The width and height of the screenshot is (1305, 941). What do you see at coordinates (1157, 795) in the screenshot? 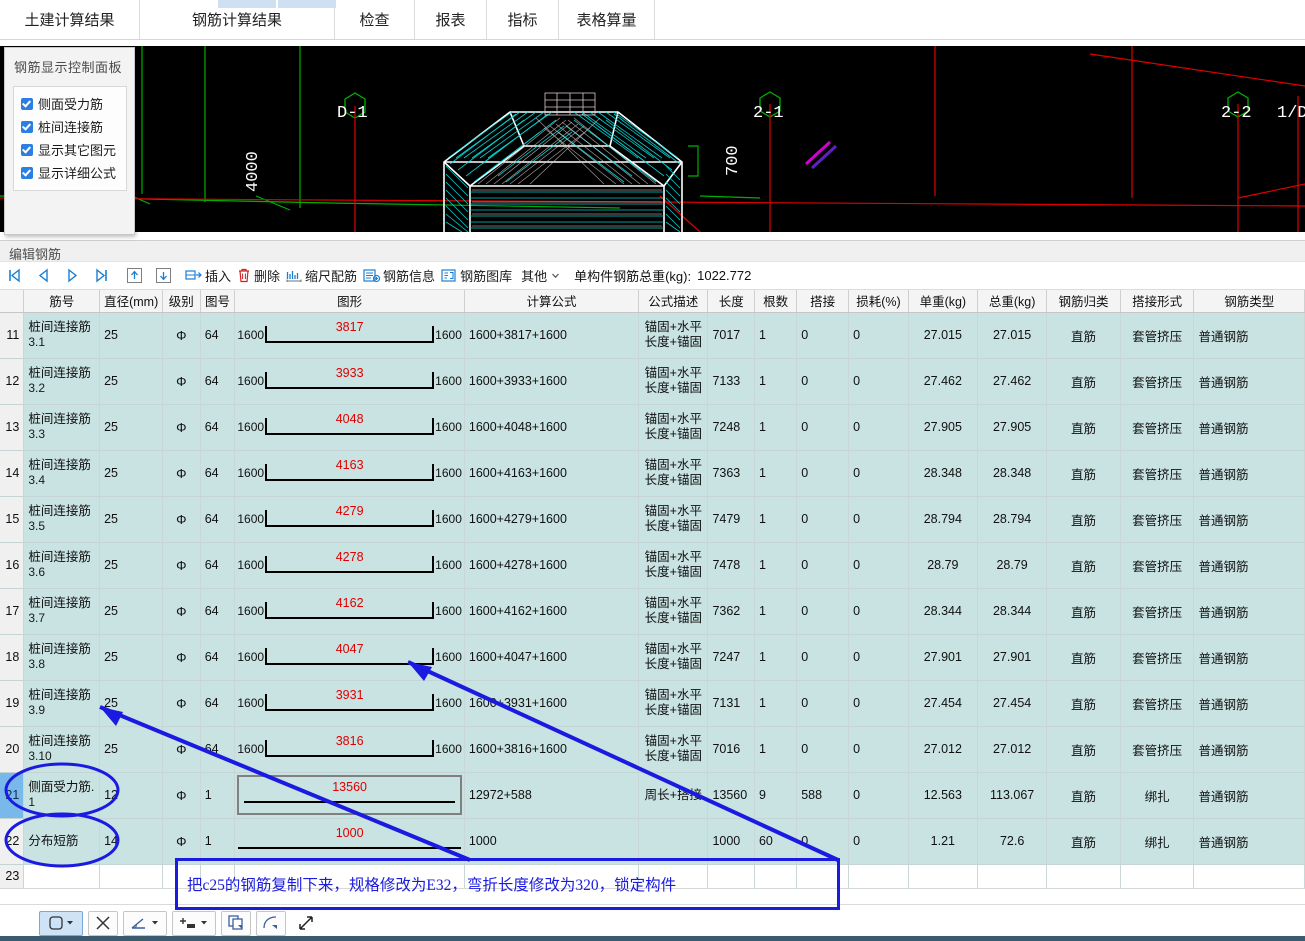
I see `cell-lap-form: 绑扎` at bounding box center [1157, 795].